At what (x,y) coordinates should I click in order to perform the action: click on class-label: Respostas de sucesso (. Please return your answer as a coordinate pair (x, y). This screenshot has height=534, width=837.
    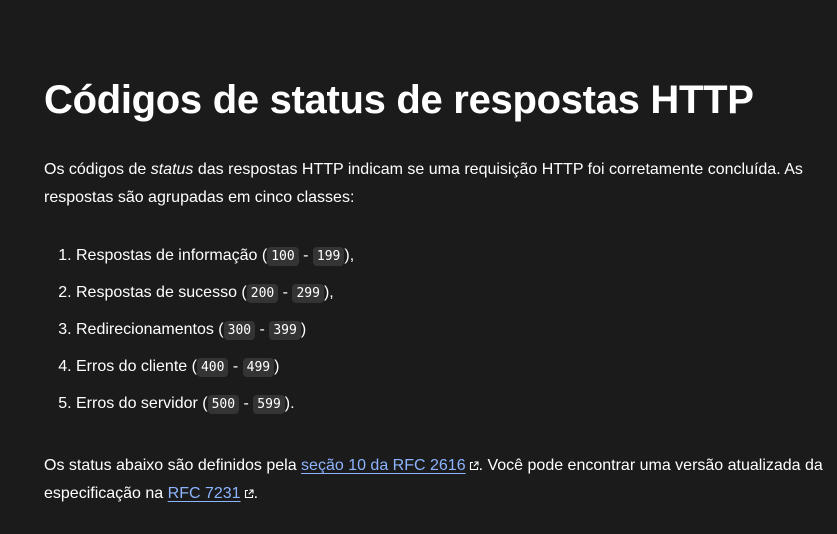
    Looking at the image, I should click on (161, 292).